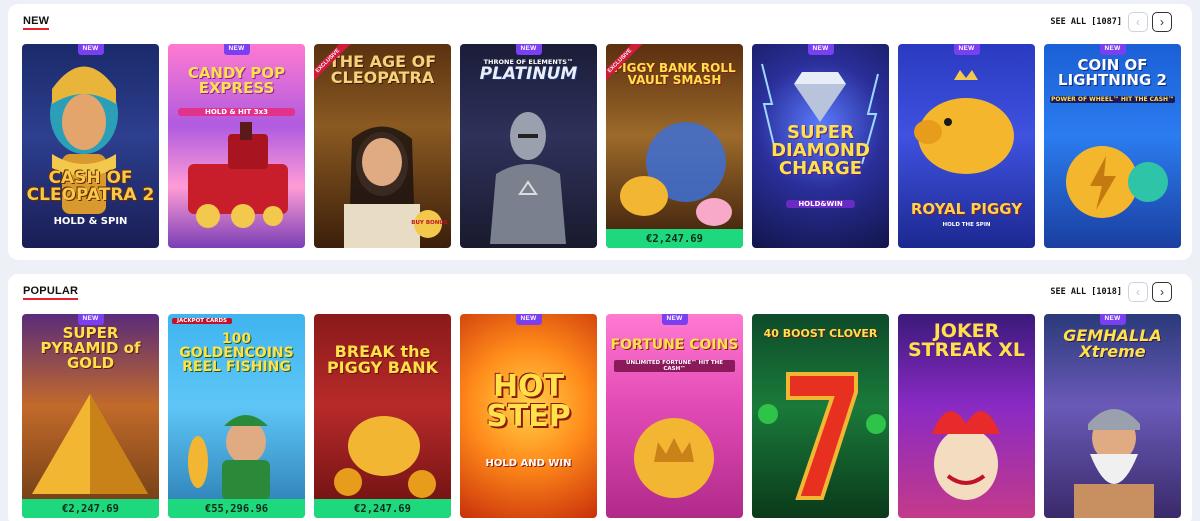 The width and height of the screenshot is (1200, 521). Describe the element at coordinates (528, 74) in the screenshot. I see `game-title: PLATINUM` at that location.